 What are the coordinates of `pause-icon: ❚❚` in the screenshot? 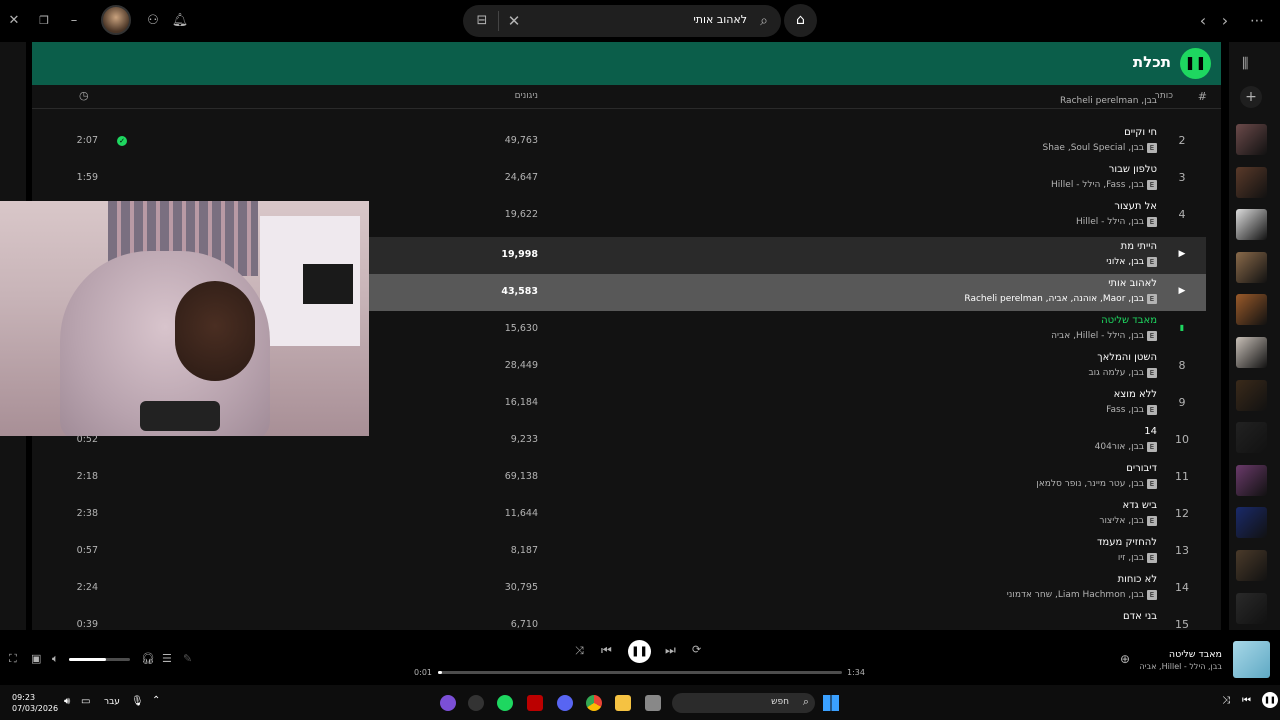 It's located at (1195, 63).